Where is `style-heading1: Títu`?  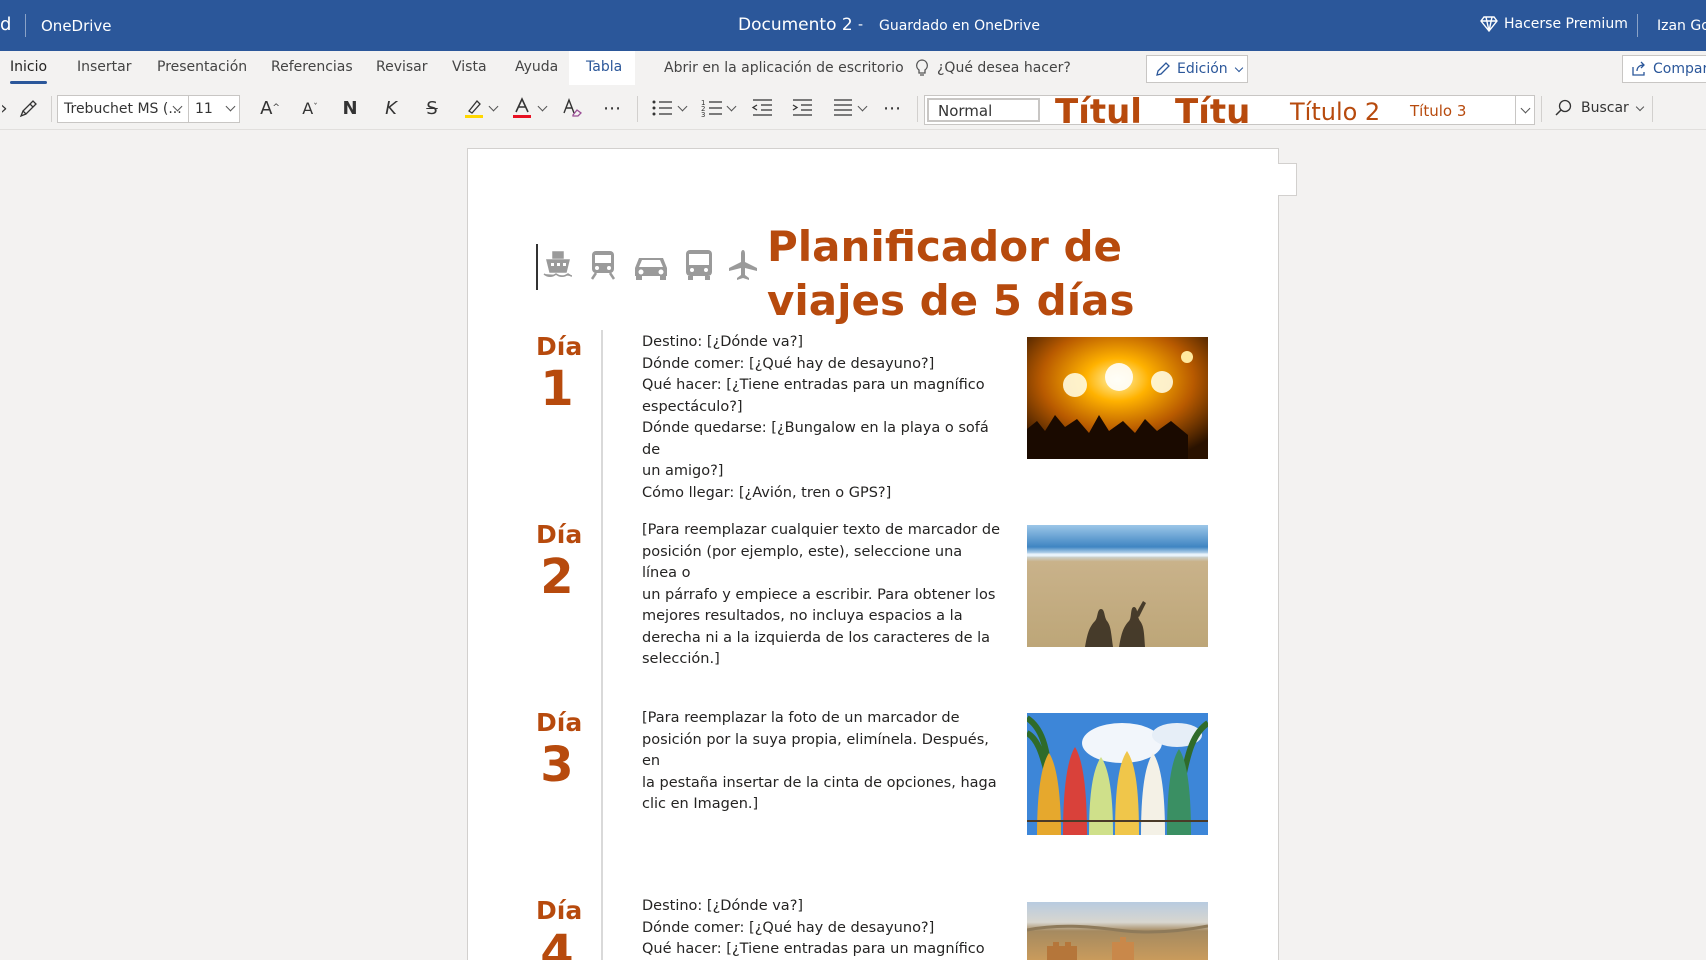 style-heading1: Títu is located at coordinates (1224, 112).